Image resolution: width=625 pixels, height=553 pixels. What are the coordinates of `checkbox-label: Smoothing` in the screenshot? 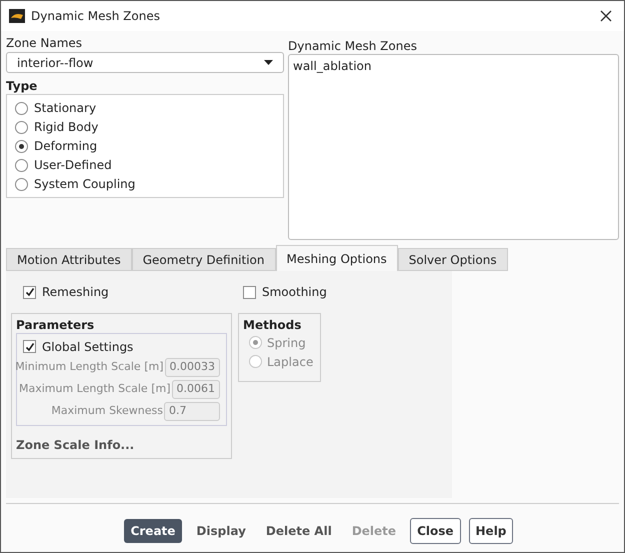 It's located at (294, 292).